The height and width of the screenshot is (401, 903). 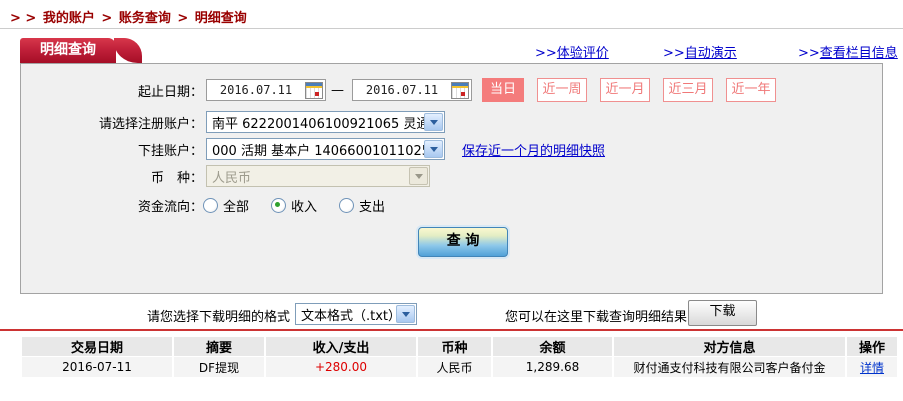 What do you see at coordinates (97, 367) in the screenshot?
I see `cell-date: 2016-07-11` at bounding box center [97, 367].